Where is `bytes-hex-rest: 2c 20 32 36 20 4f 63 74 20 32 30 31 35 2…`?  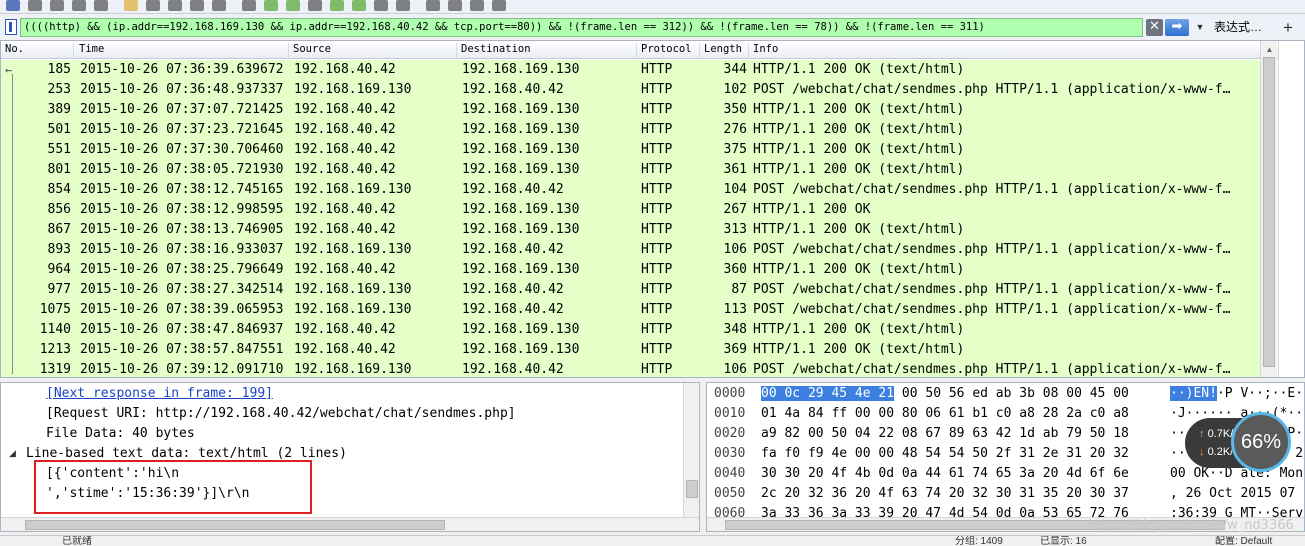 bytes-hex-rest: 2c 20 32 36 20 4f 63 74 20 32 30 31 35 2… is located at coordinates (945, 493).